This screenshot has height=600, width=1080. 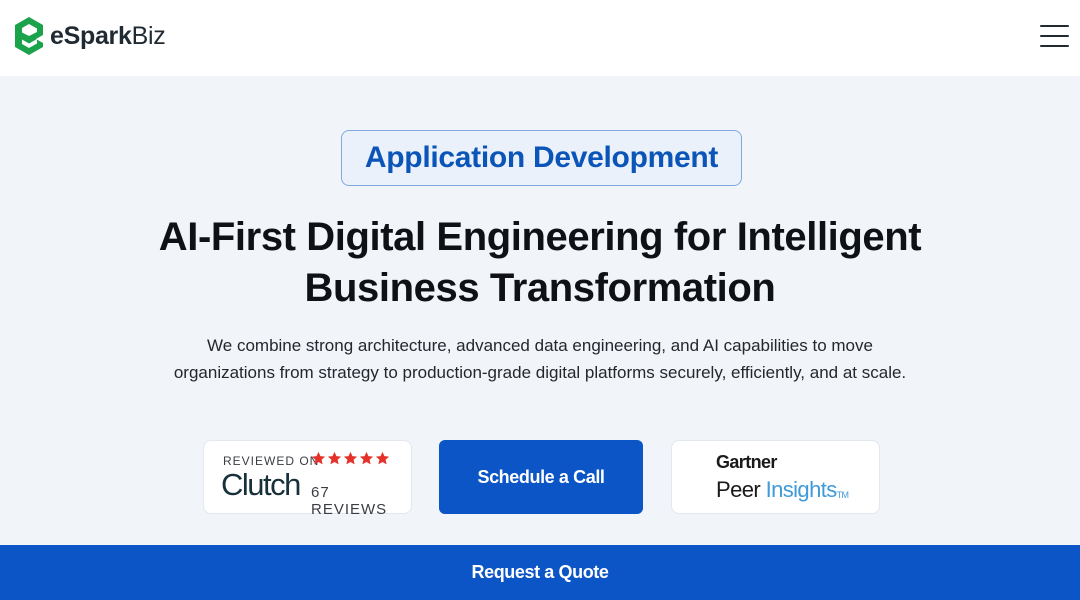 What do you see at coordinates (541, 158) in the screenshot?
I see `category-badge: Application Development` at bounding box center [541, 158].